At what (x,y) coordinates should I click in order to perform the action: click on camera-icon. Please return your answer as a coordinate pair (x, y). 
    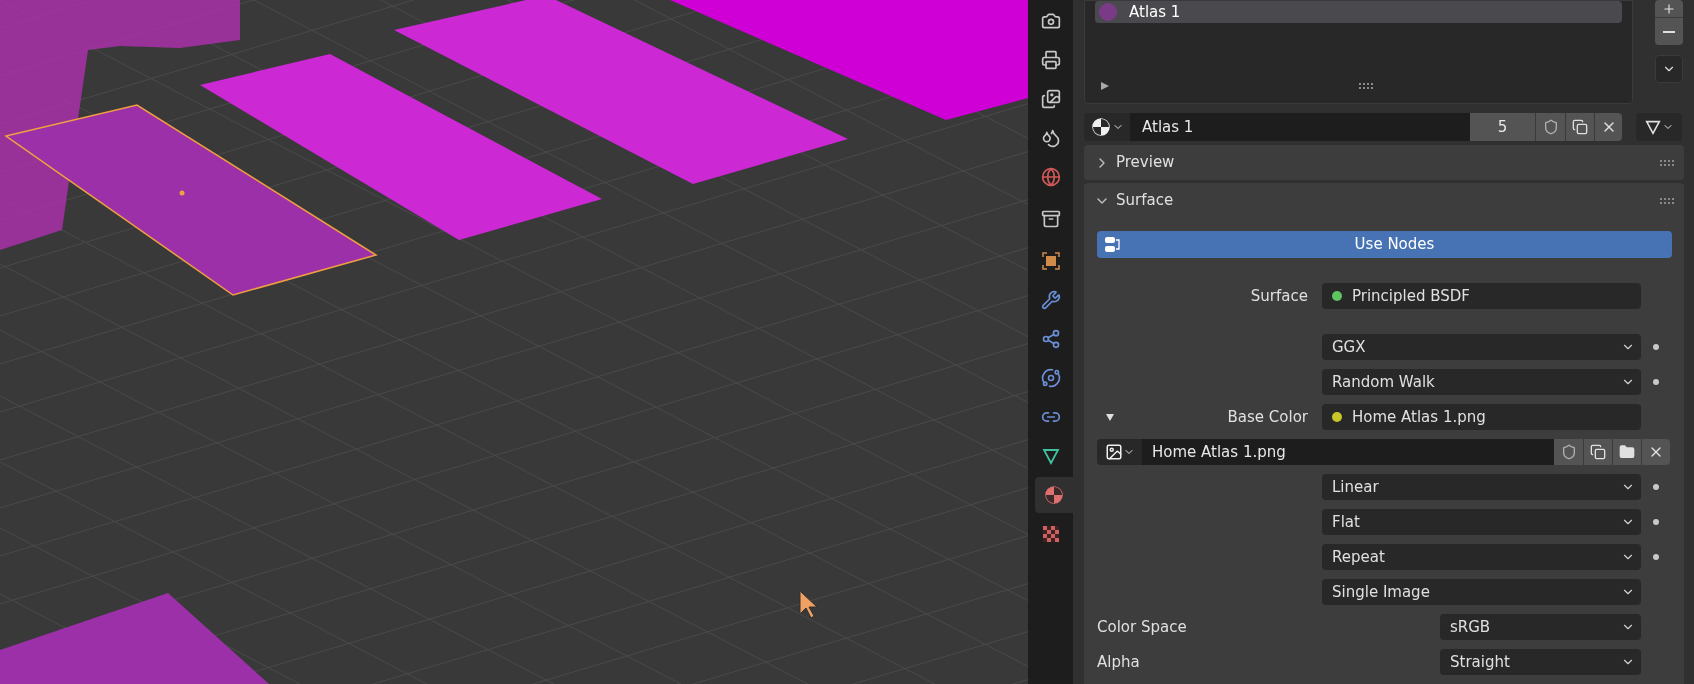
    Looking at the image, I should click on (1050, 21).